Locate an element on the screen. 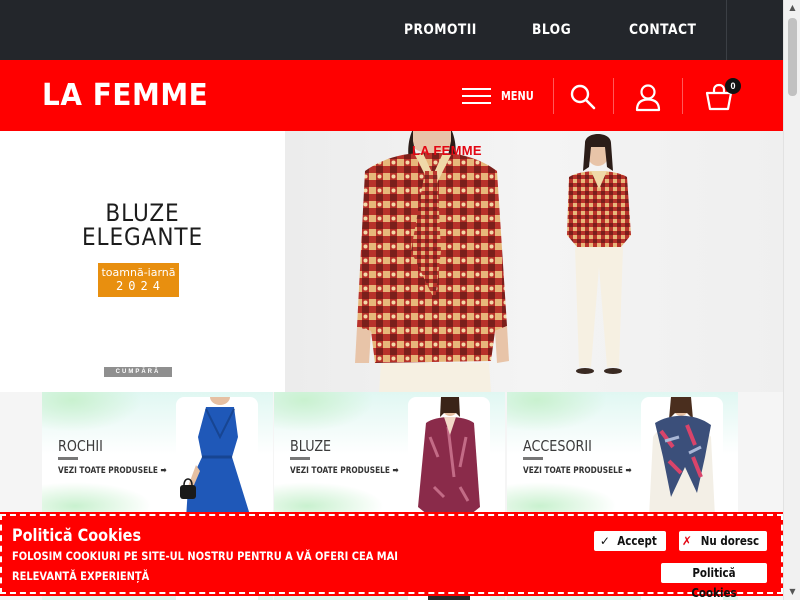 This screenshot has width=800, height=600. nav-link-blog-label: BLOG is located at coordinates (551, 30).